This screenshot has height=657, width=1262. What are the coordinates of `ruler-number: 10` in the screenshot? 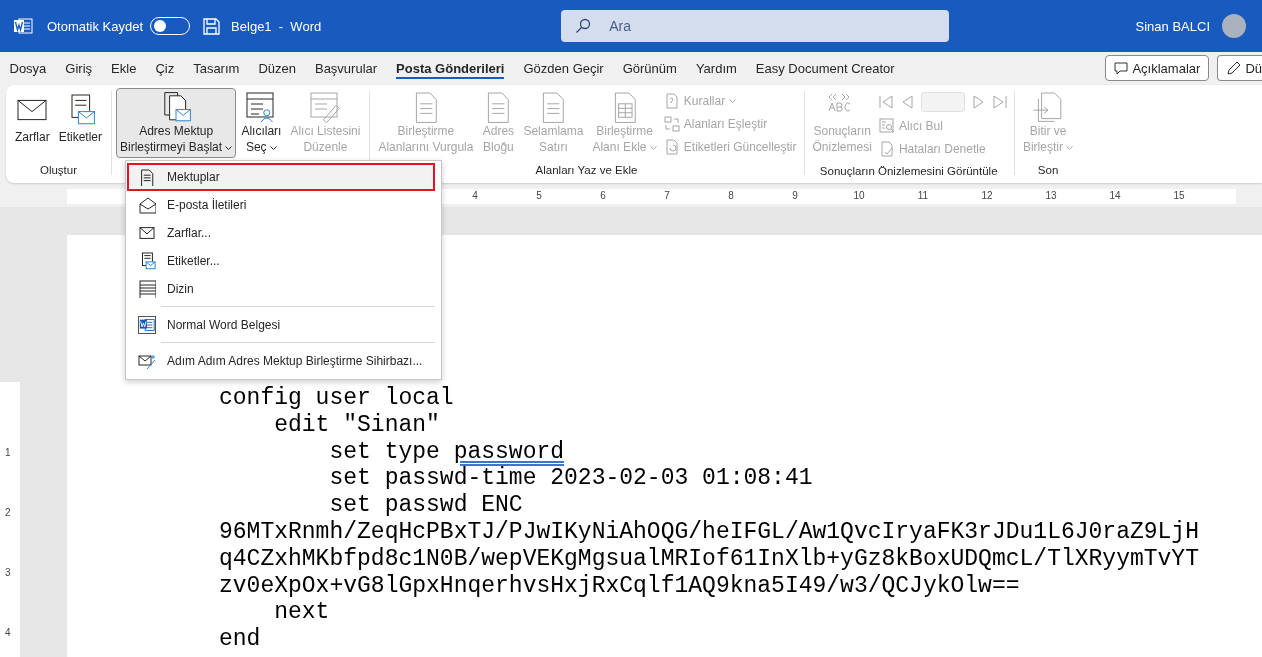 It's located at (859, 195).